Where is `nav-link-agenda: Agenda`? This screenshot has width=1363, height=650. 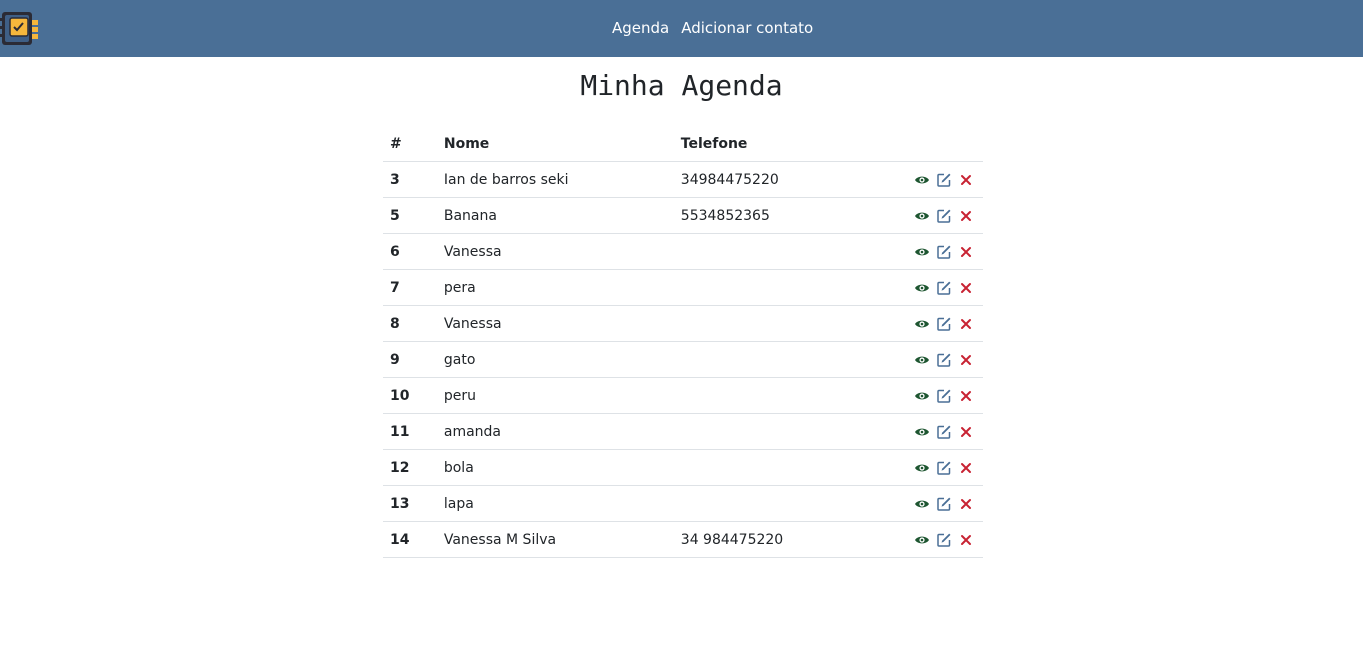 nav-link-agenda: Agenda is located at coordinates (640, 28).